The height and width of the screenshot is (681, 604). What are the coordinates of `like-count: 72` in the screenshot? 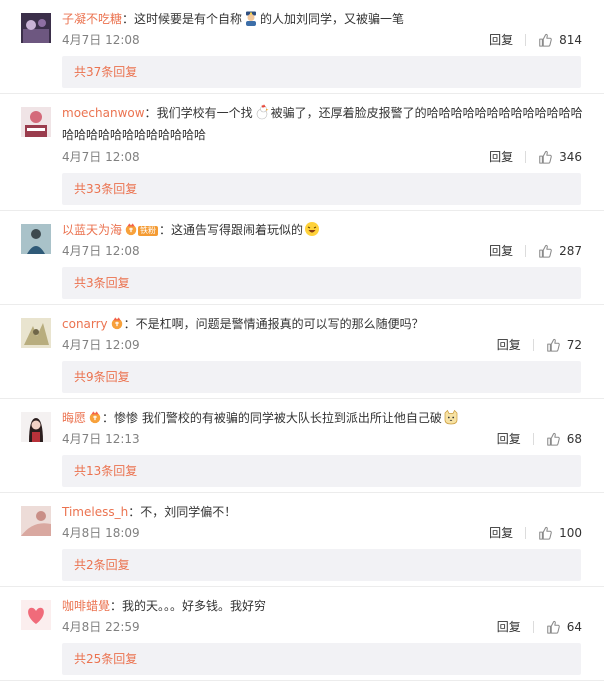 It's located at (574, 345).